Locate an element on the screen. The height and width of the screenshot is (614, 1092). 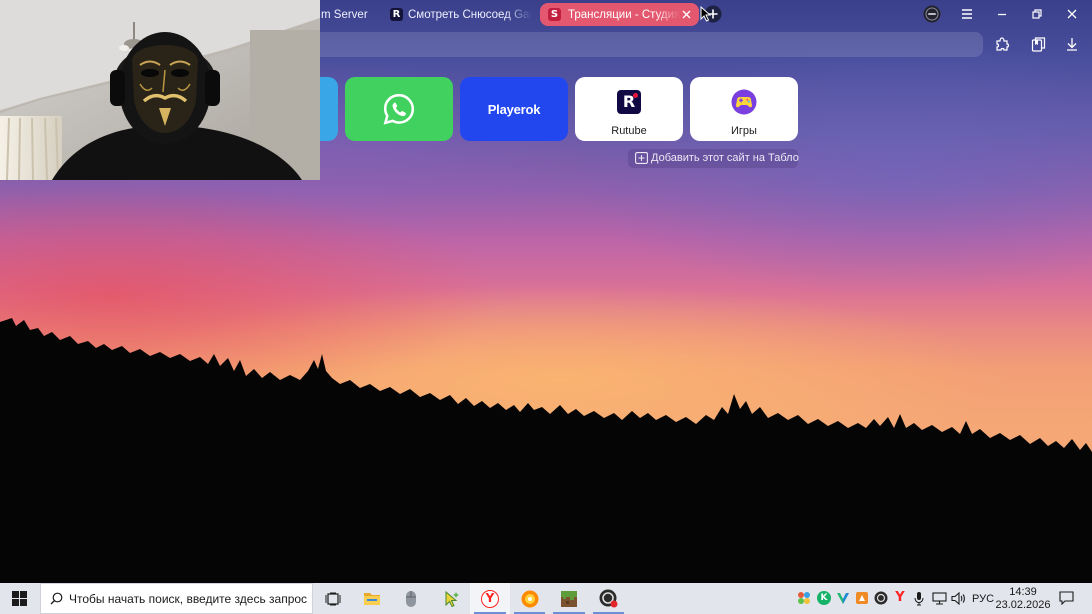
add-box-icon is located at coordinates (641, 158).